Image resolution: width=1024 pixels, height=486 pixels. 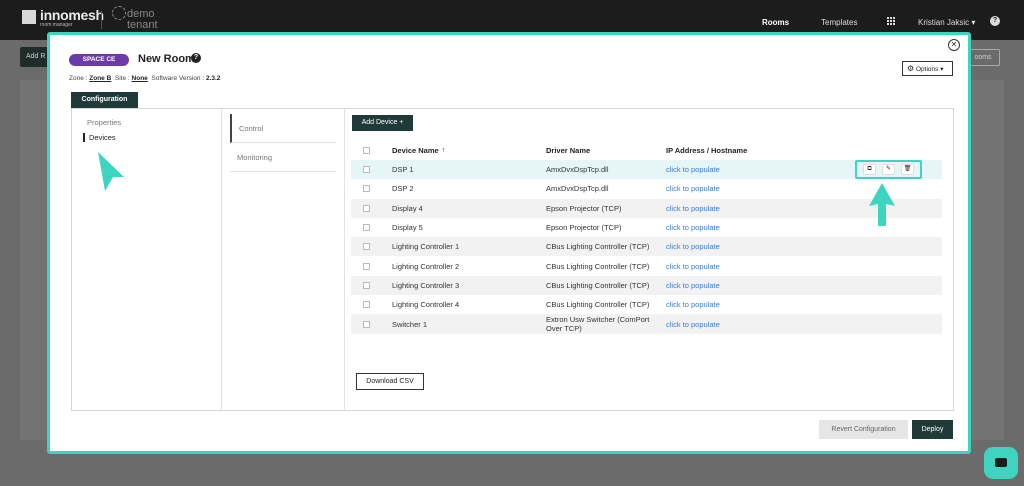 What do you see at coordinates (56, 25) in the screenshot?
I see `app-logo-subtitle: room manager` at bounding box center [56, 25].